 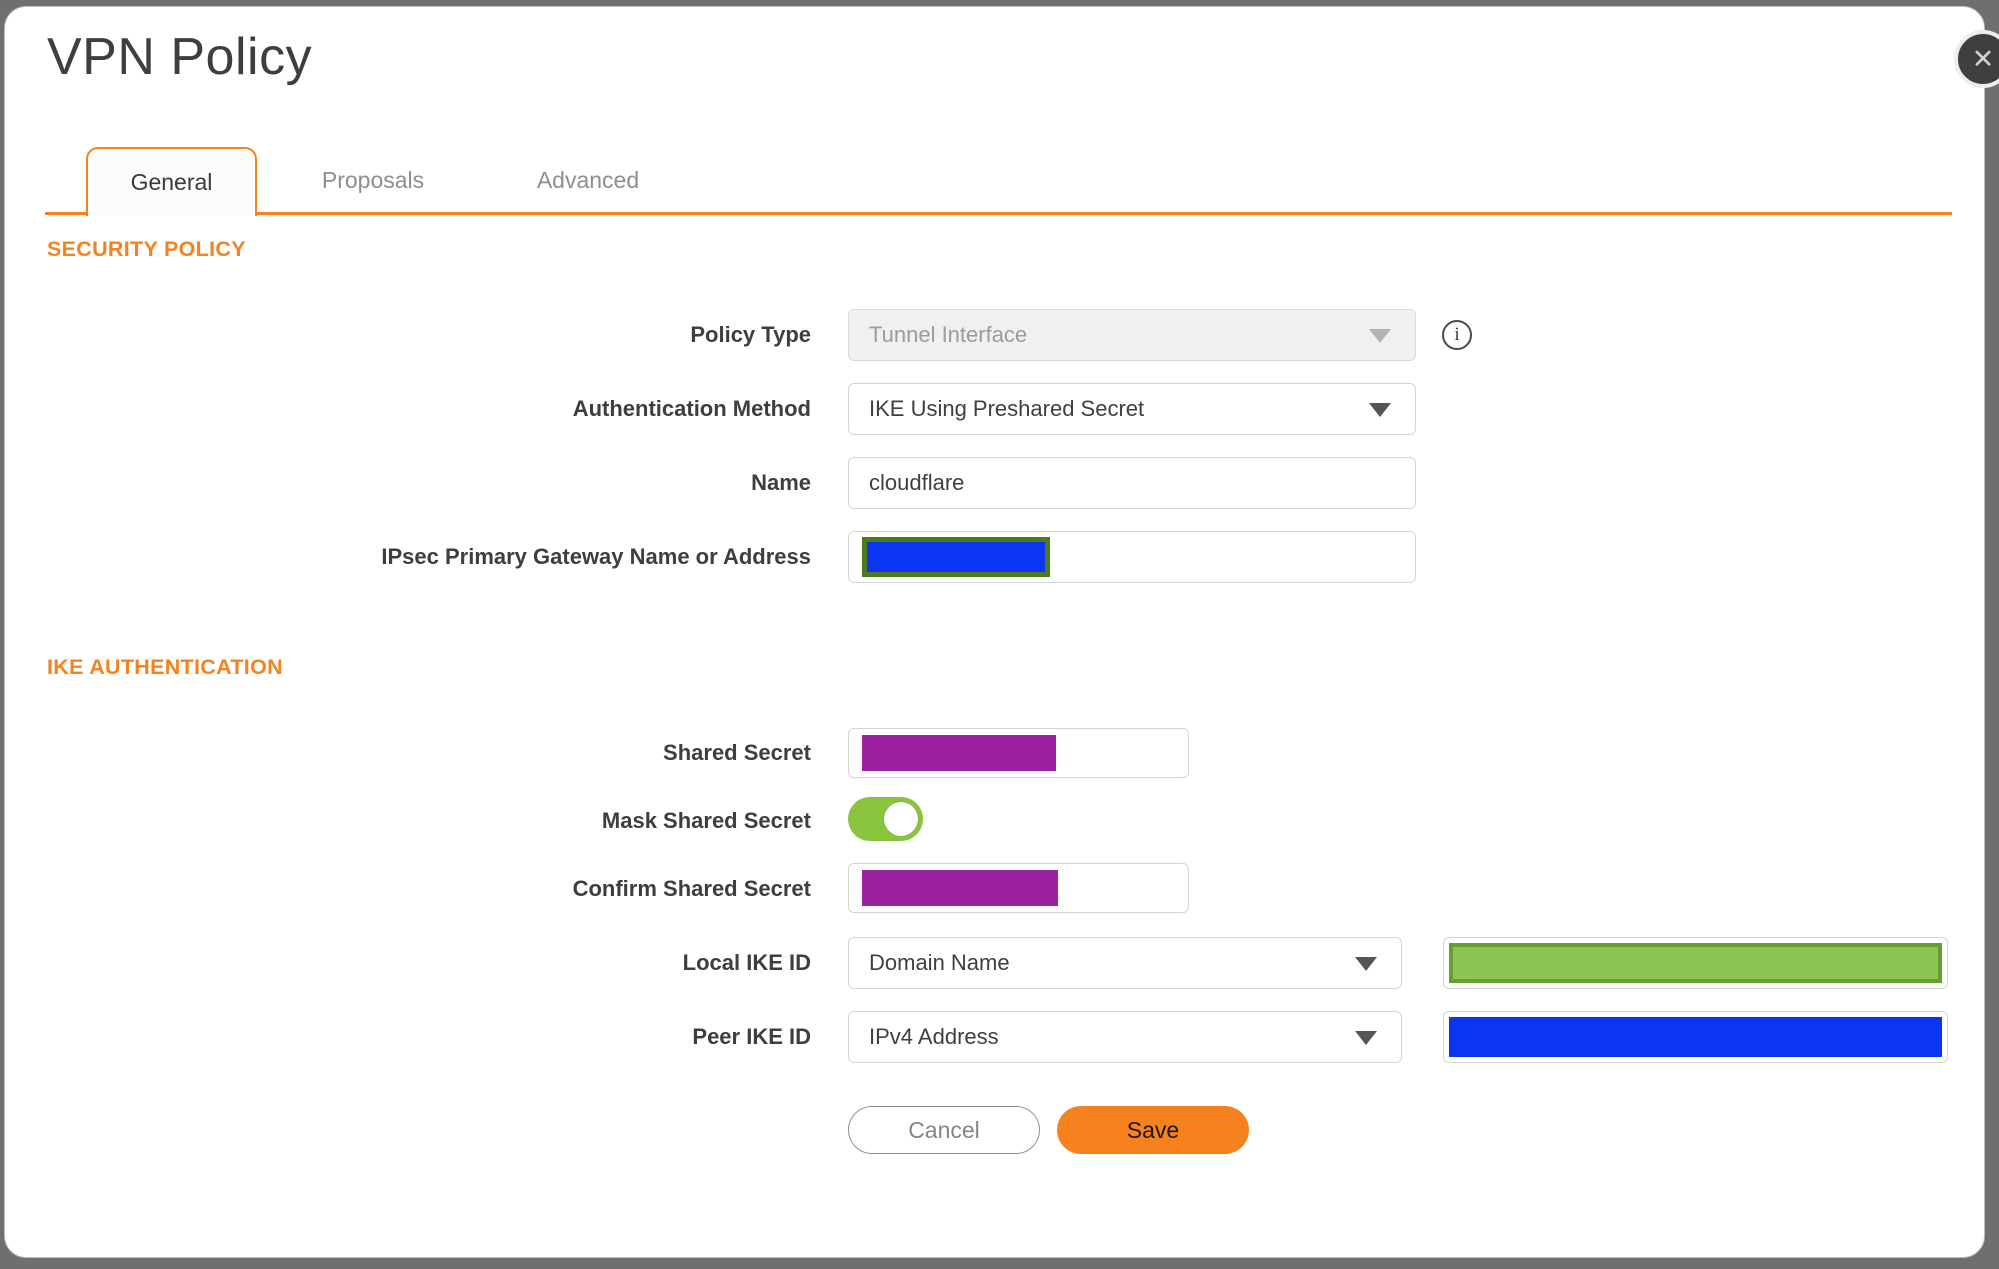 I want to click on policy-type-label: Policy Type, so click(x=750, y=334).